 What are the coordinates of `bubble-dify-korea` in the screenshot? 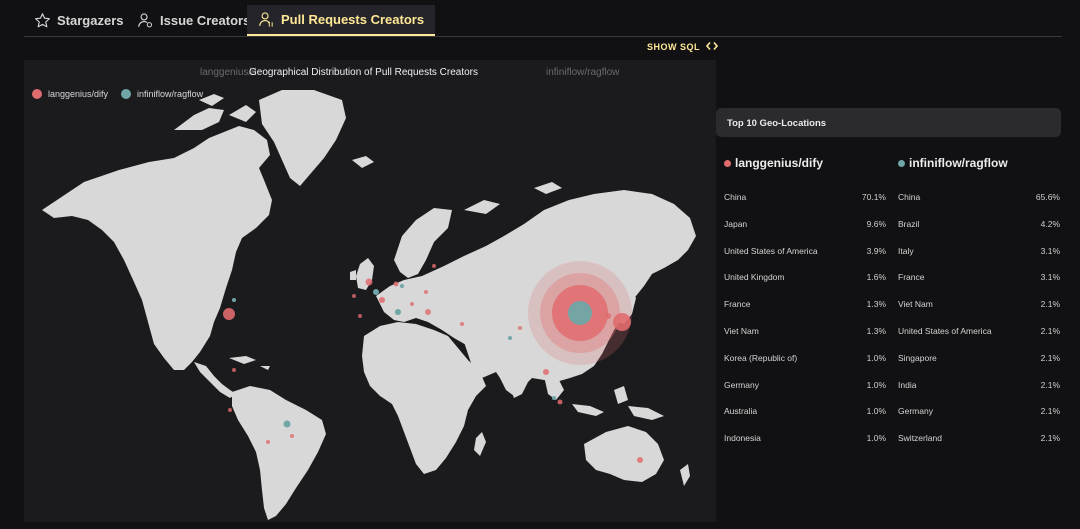 It's located at (608, 316).